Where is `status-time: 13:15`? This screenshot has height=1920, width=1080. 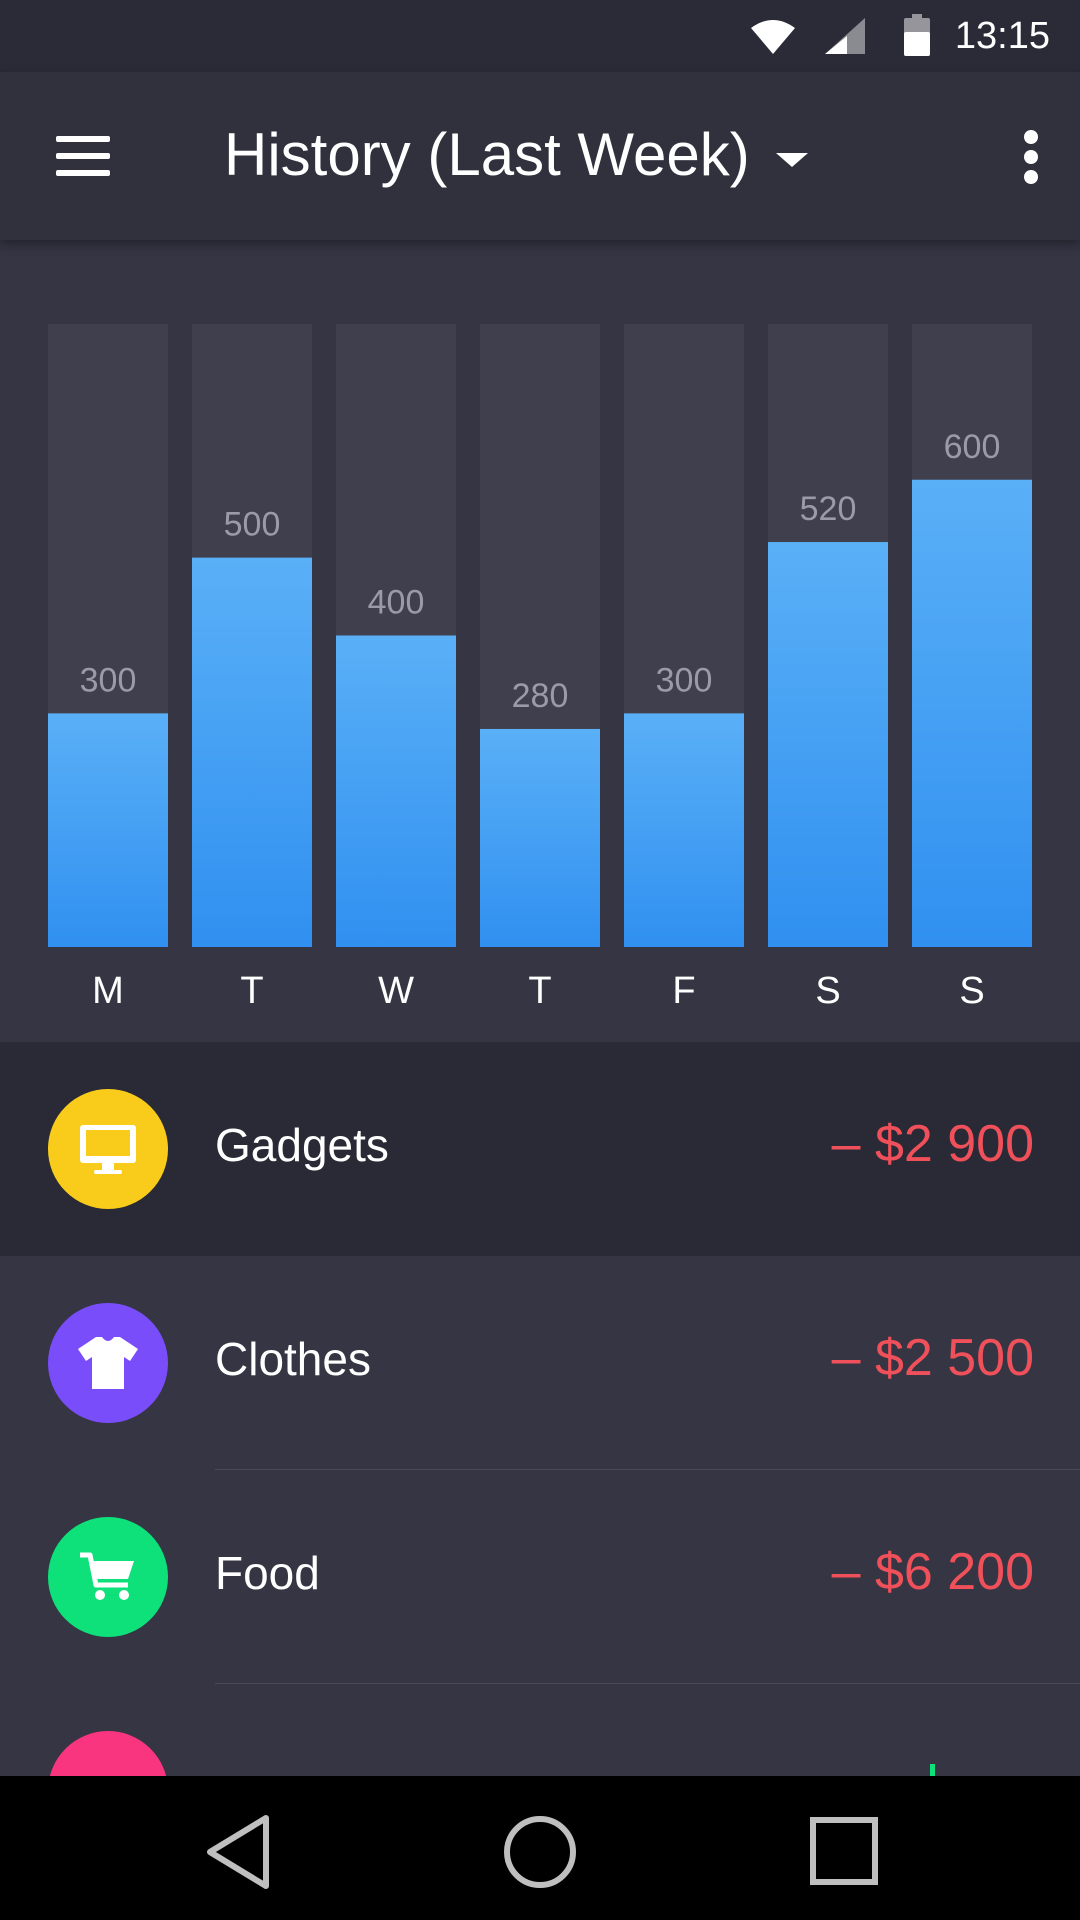 status-time: 13:15 is located at coordinates (1002, 36).